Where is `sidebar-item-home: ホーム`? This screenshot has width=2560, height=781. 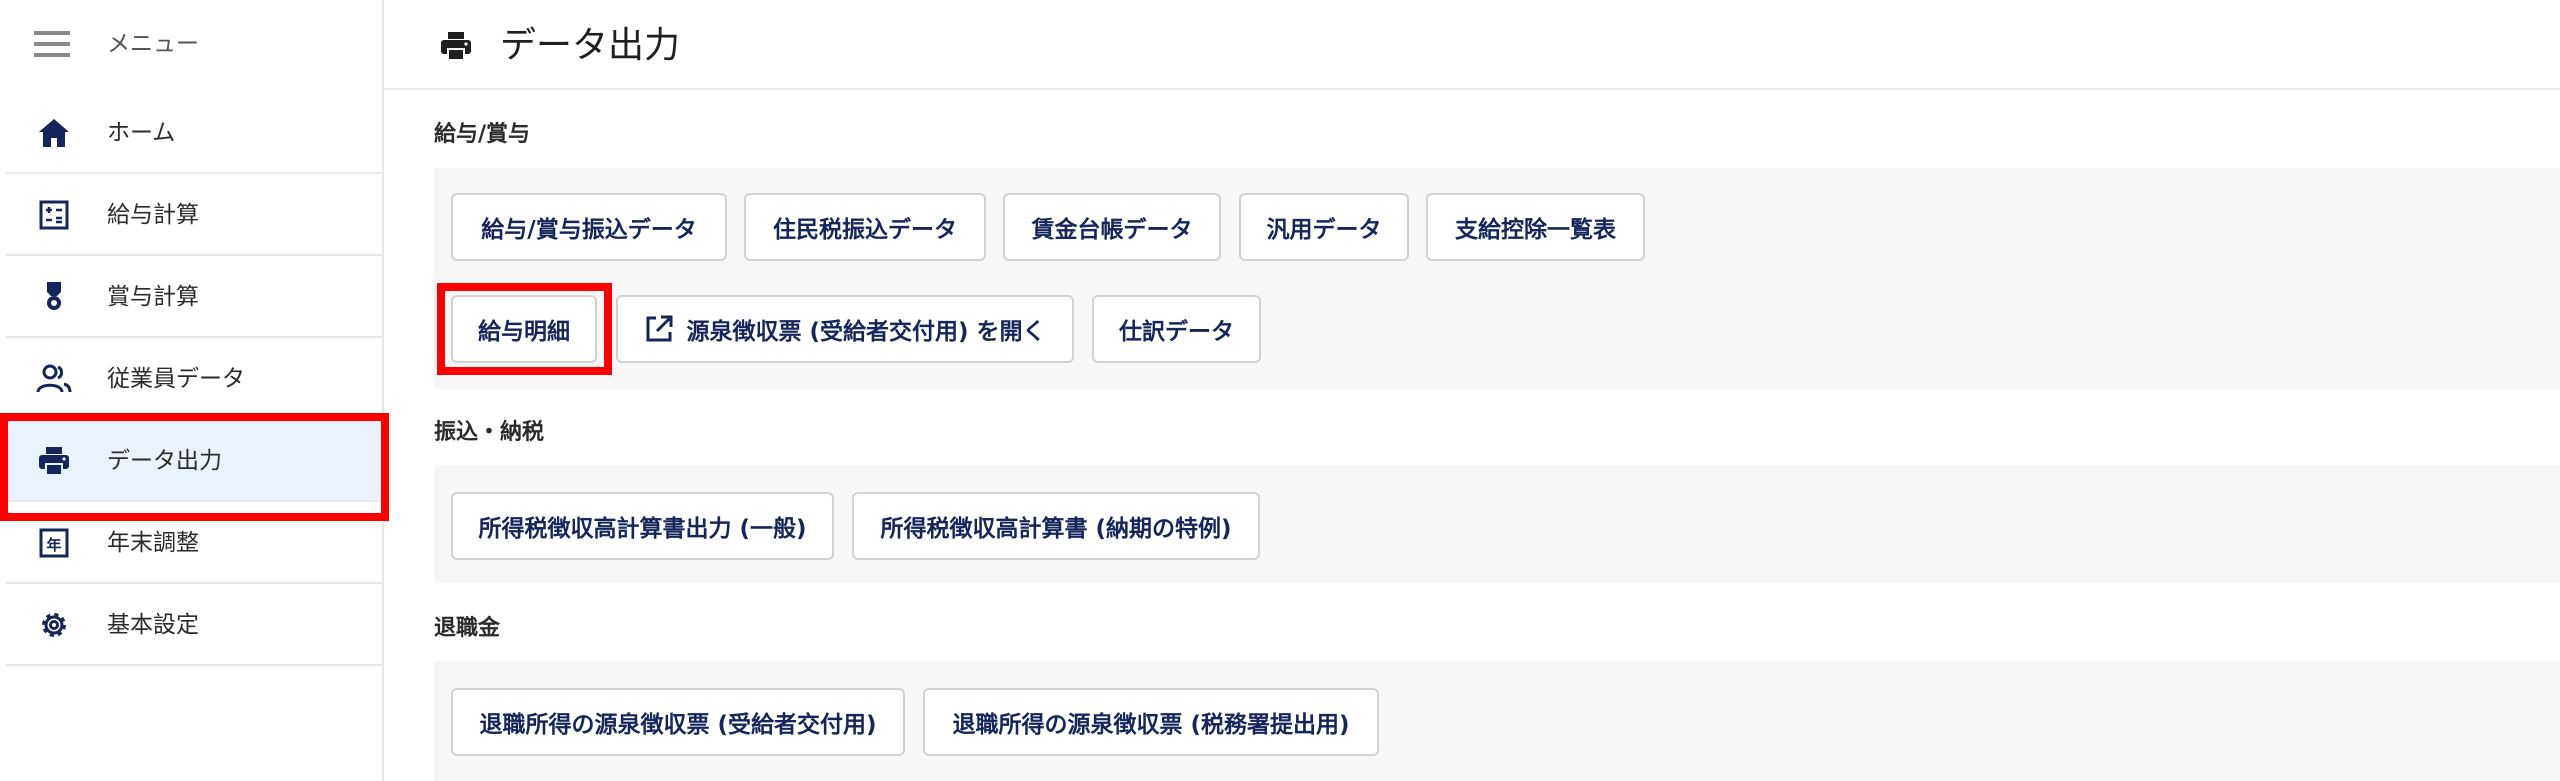 sidebar-item-home: ホーム is located at coordinates (195, 133).